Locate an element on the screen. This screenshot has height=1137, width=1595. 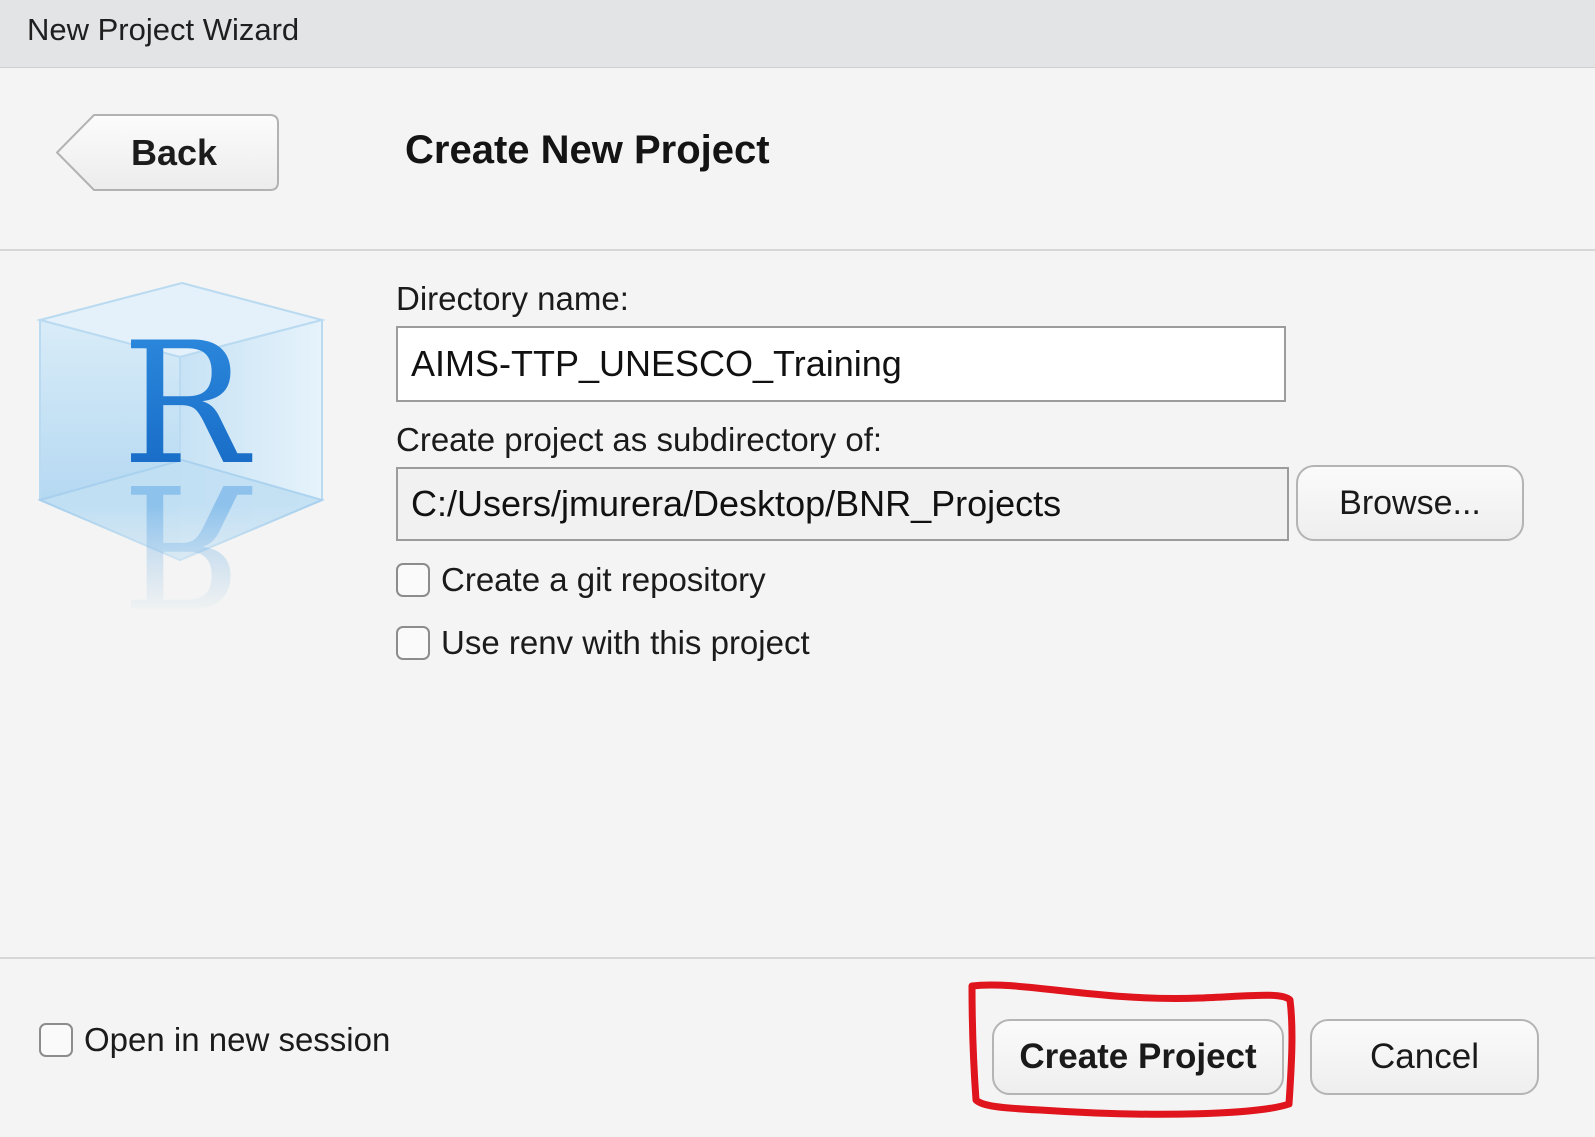
renv-option: Use renv with this project is located at coordinates (603, 643).